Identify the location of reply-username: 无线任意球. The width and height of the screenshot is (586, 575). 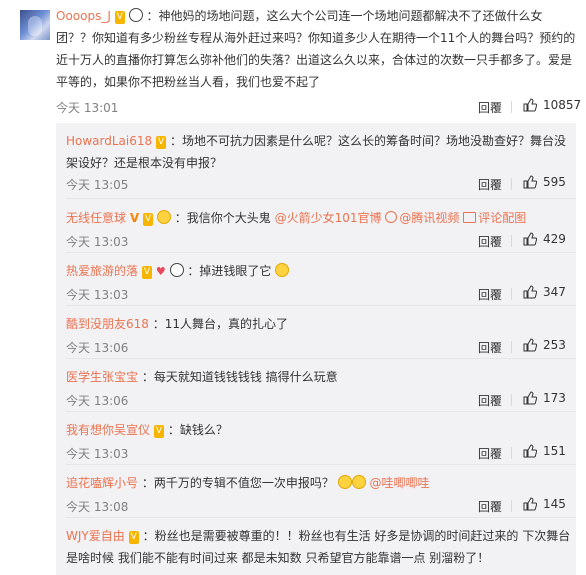
(96, 218).